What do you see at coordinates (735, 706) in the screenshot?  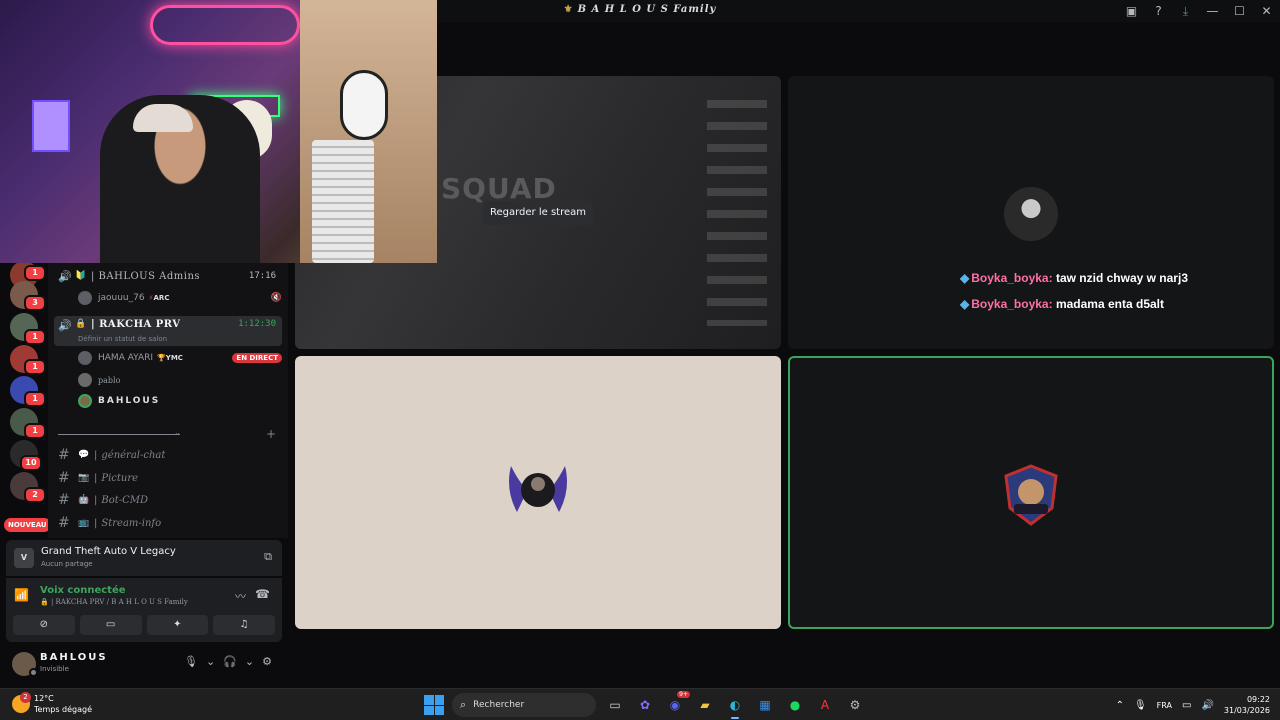 I see `edge-icon: ◐` at bounding box center [735, 706].